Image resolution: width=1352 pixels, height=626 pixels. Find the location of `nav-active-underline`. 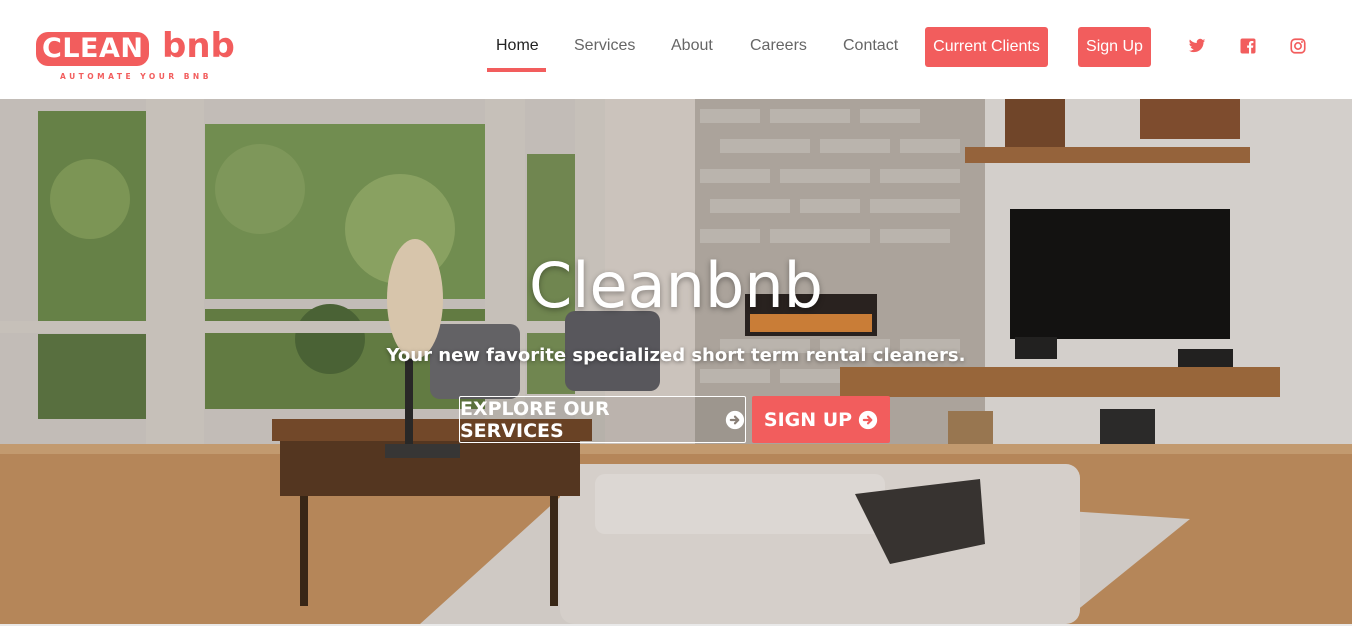

nav-active-underline is located at coordinates (516, 70).